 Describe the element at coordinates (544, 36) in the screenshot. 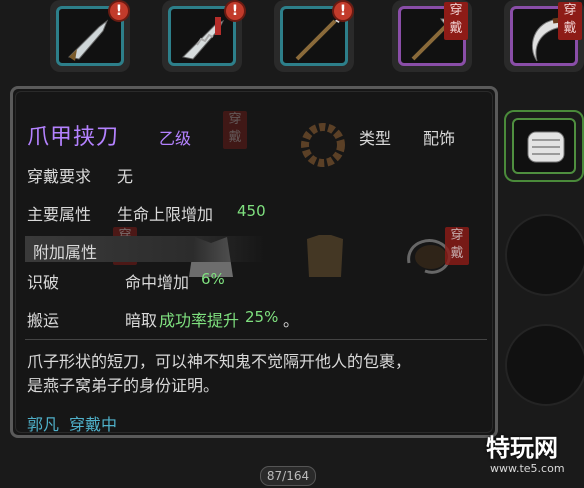

I see `equip-slot-5: 穿戴` at that location.